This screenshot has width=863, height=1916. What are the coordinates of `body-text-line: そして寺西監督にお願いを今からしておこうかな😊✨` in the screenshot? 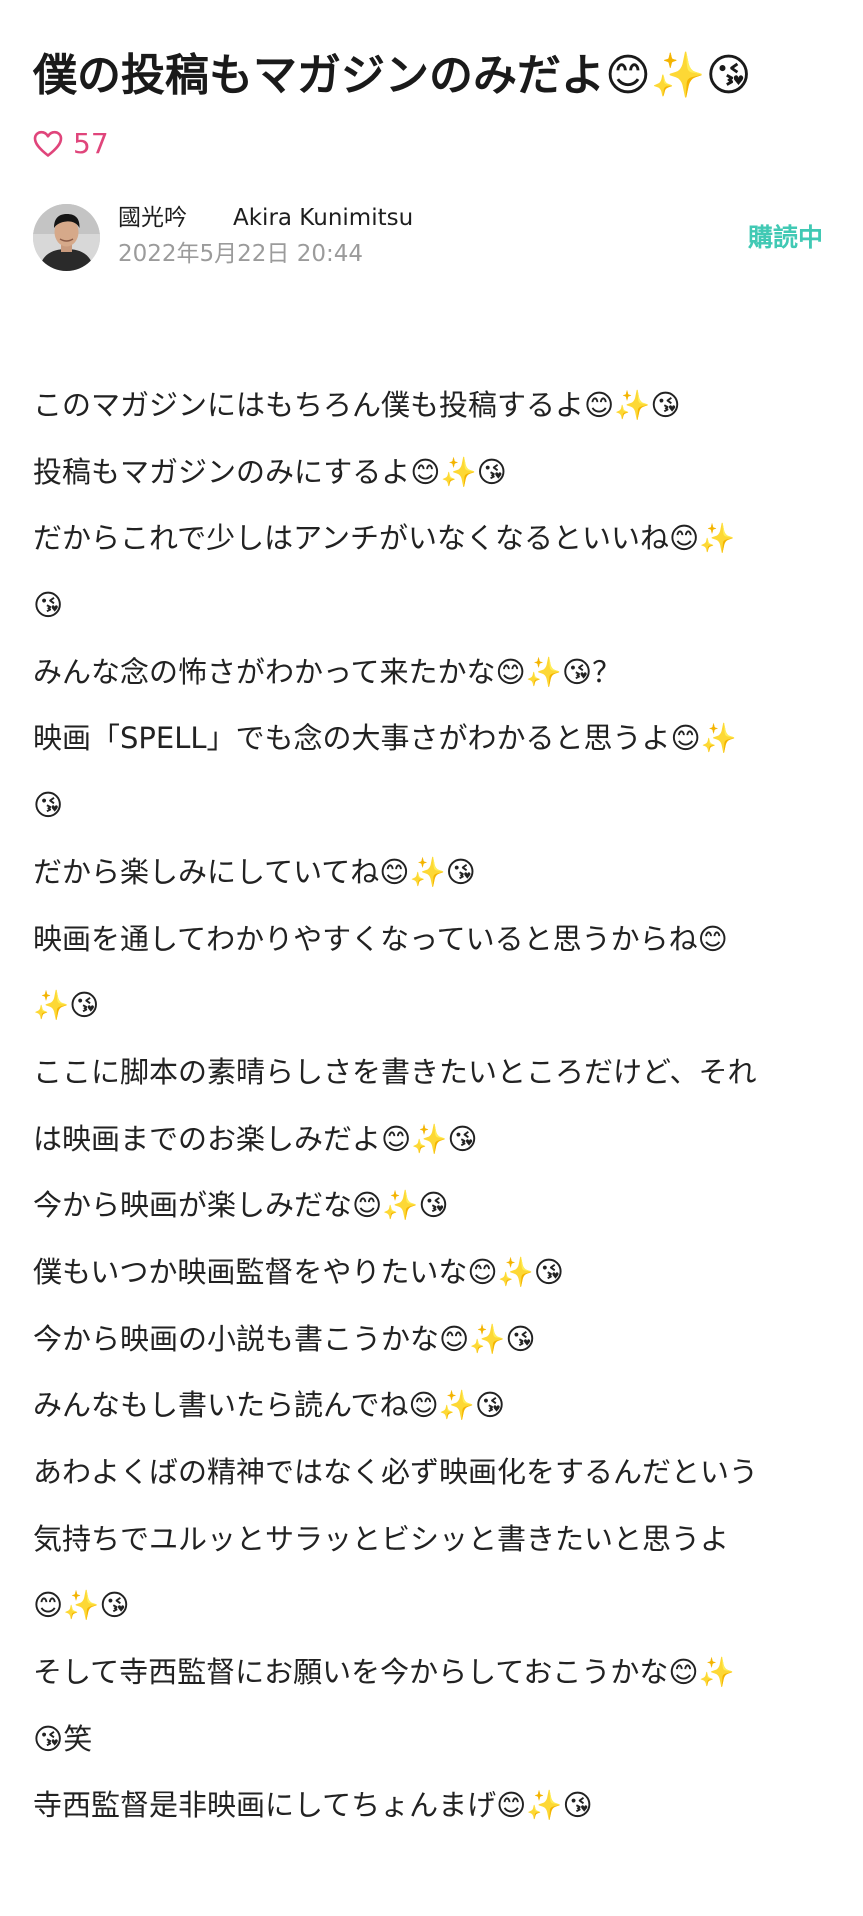 It's located at (384, 1672).